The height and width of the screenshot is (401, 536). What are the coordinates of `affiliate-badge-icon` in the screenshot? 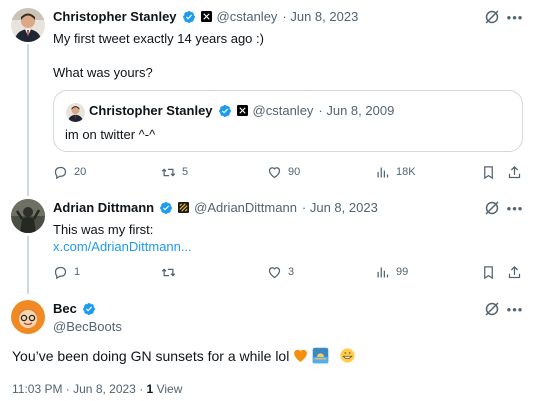 It's located at (184, 207).